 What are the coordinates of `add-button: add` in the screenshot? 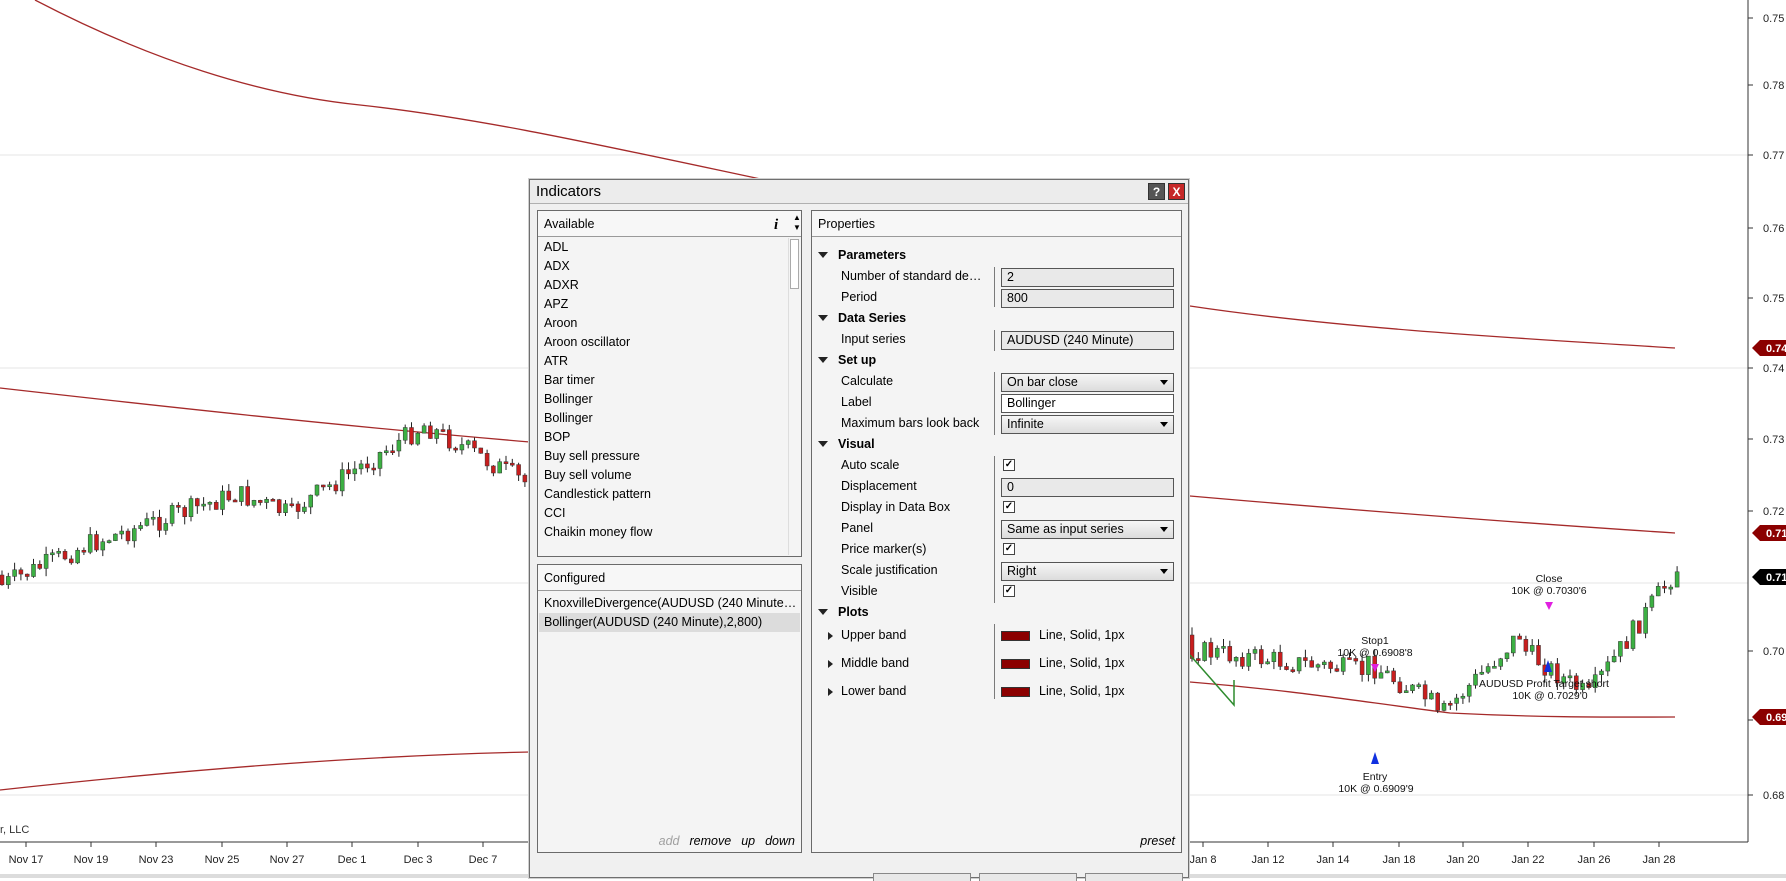 It's located at (669, 841).